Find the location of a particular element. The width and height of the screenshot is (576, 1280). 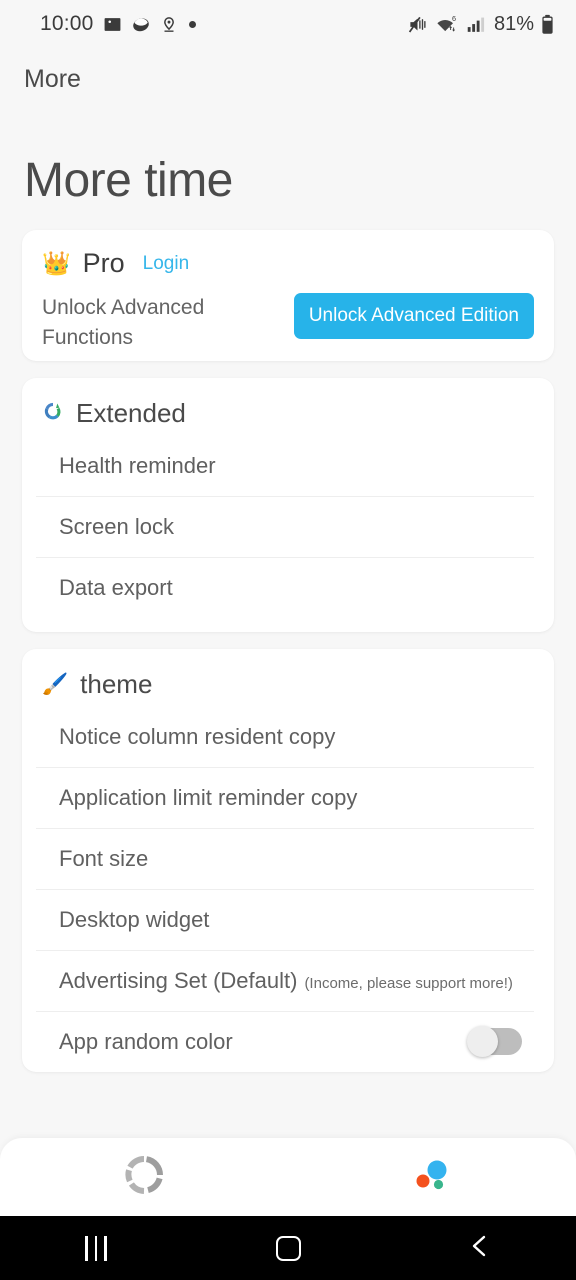

extended-list: Health reminder Screen lock Data export is located at coordinates (288, 526).